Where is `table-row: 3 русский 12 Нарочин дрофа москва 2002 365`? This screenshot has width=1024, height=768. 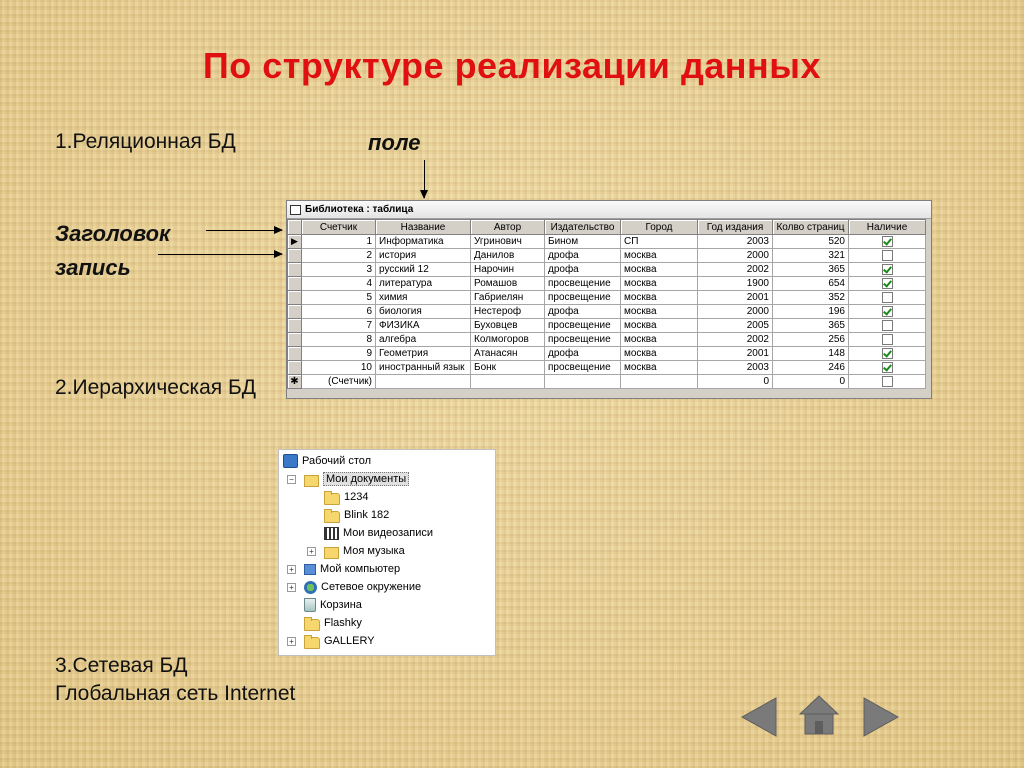
table-row: 3 русский 12 Нарочин дрофа москва 2002 365 is located at coordinates (606, 269).